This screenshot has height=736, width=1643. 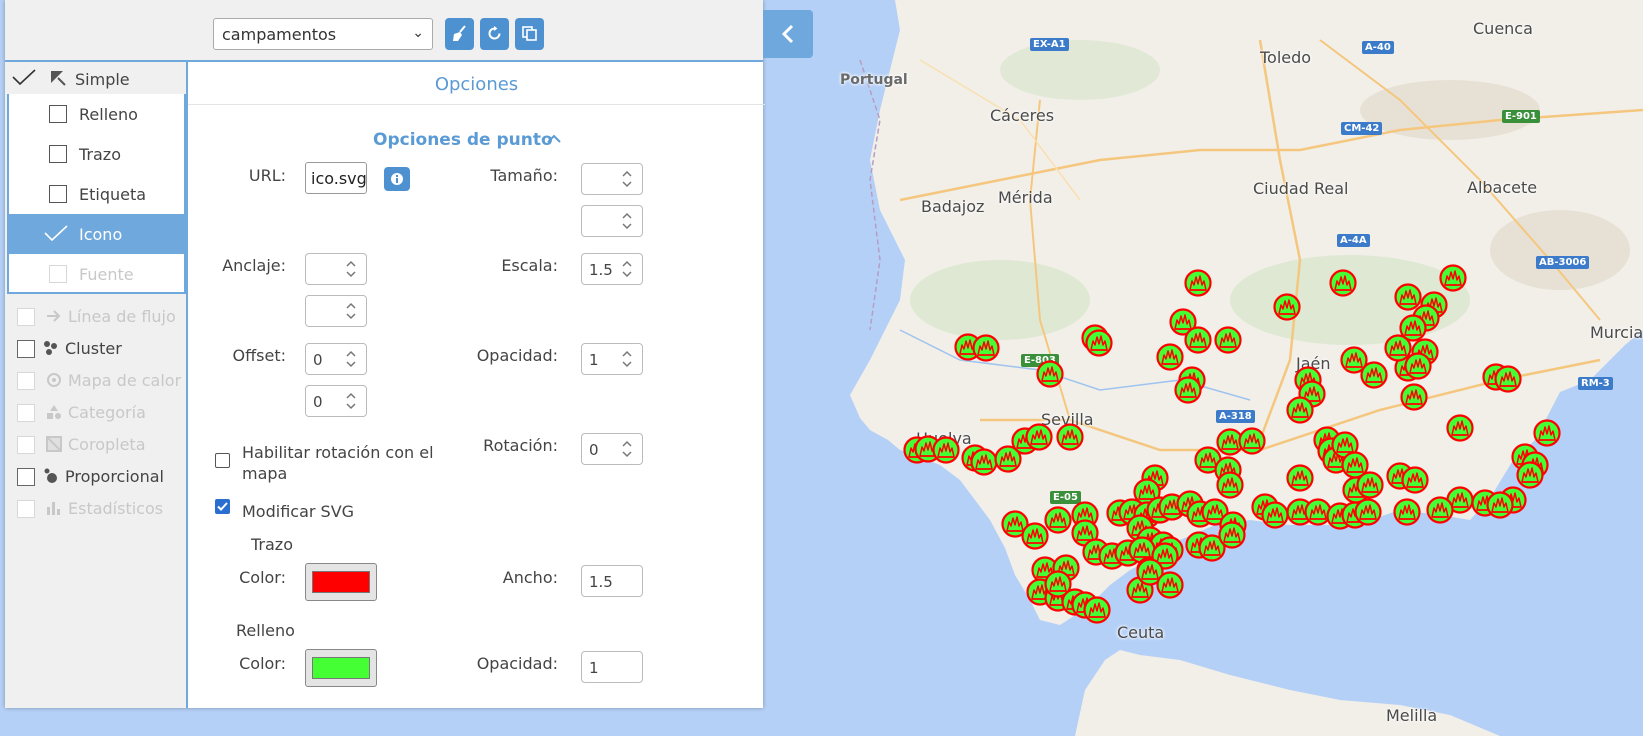 I want to click on copy-style-button, so click(x=529, y=34).